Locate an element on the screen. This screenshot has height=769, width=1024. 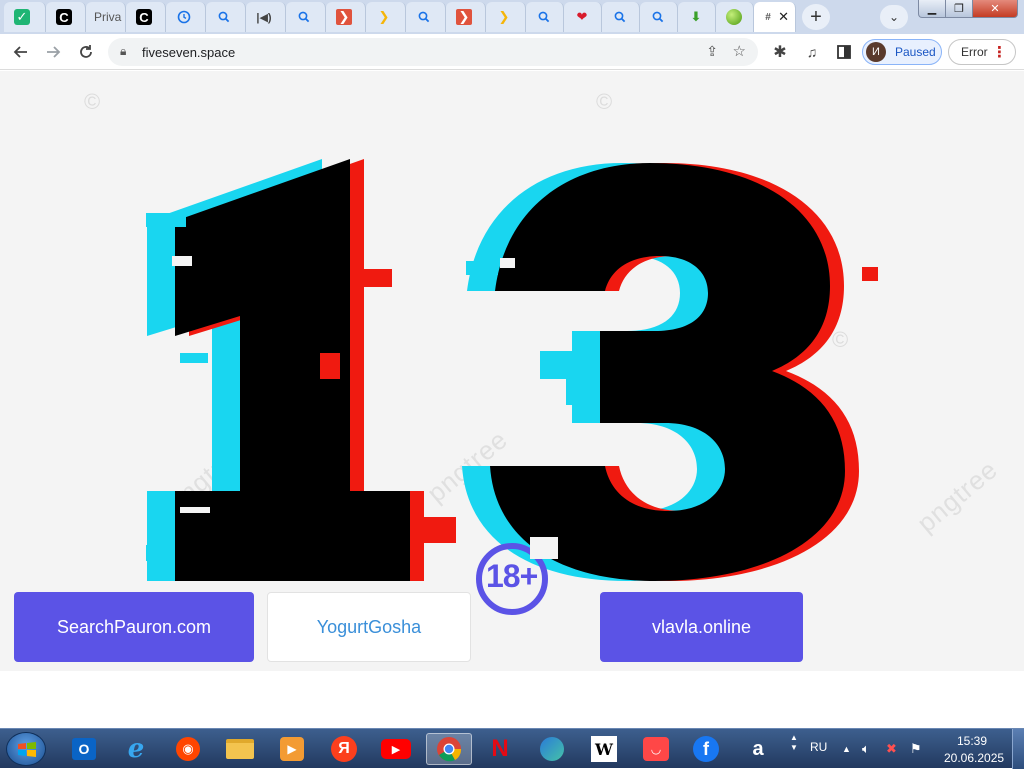
youtube-icon: ▶ is located at coordinates (396, 749).